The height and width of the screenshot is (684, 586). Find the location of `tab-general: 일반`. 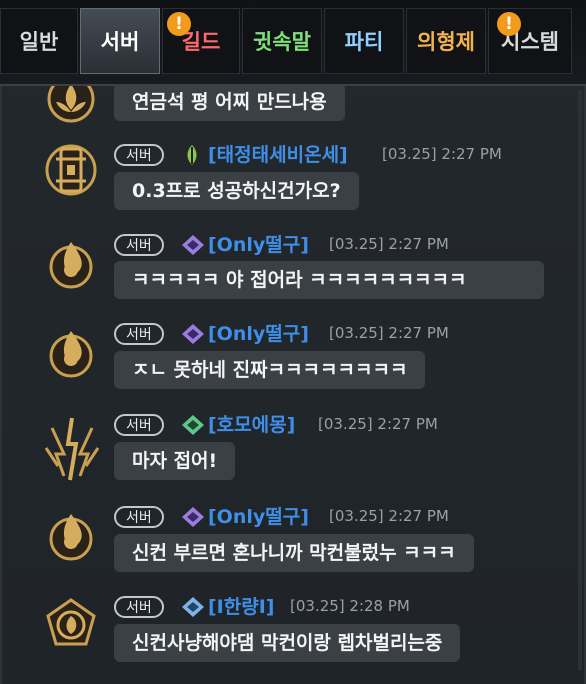

tab-general: 일반 is located at coordinates (39, 41).